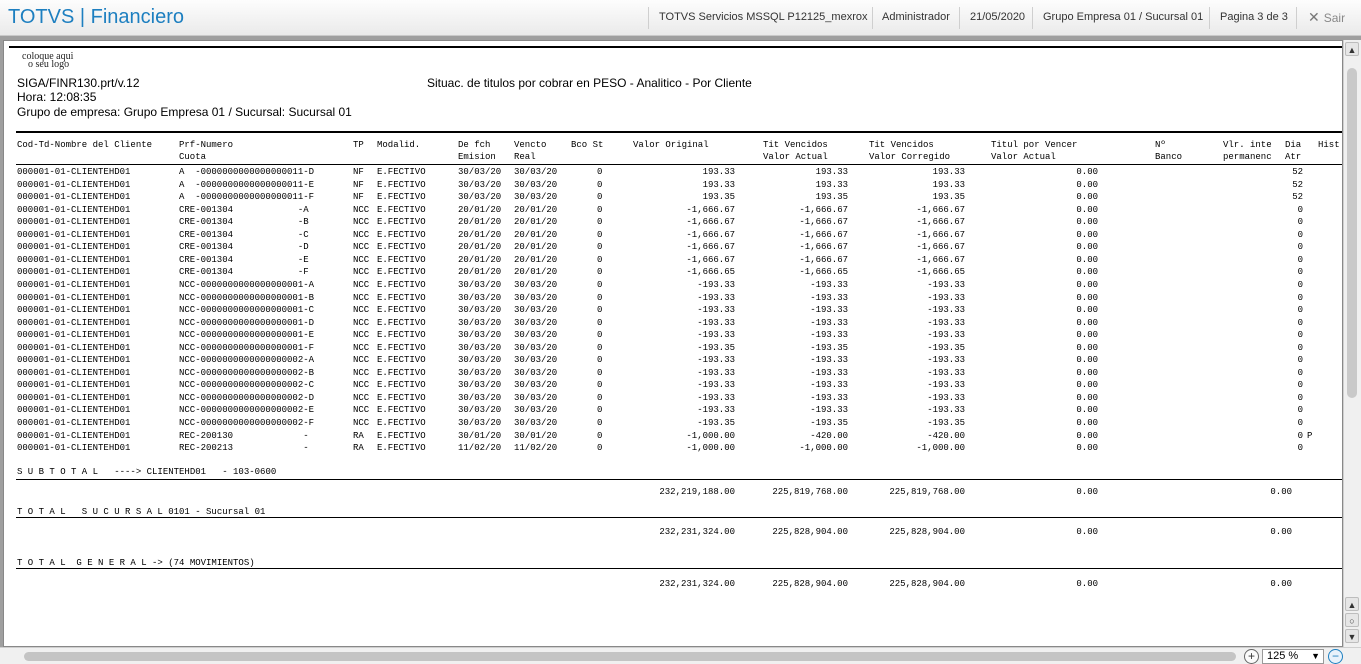 The image size is (1361, 664). Describe the element at coordinates (247, 197) in the screenshot. I see `table-cell: A -0000000000000000011-F` at that location.